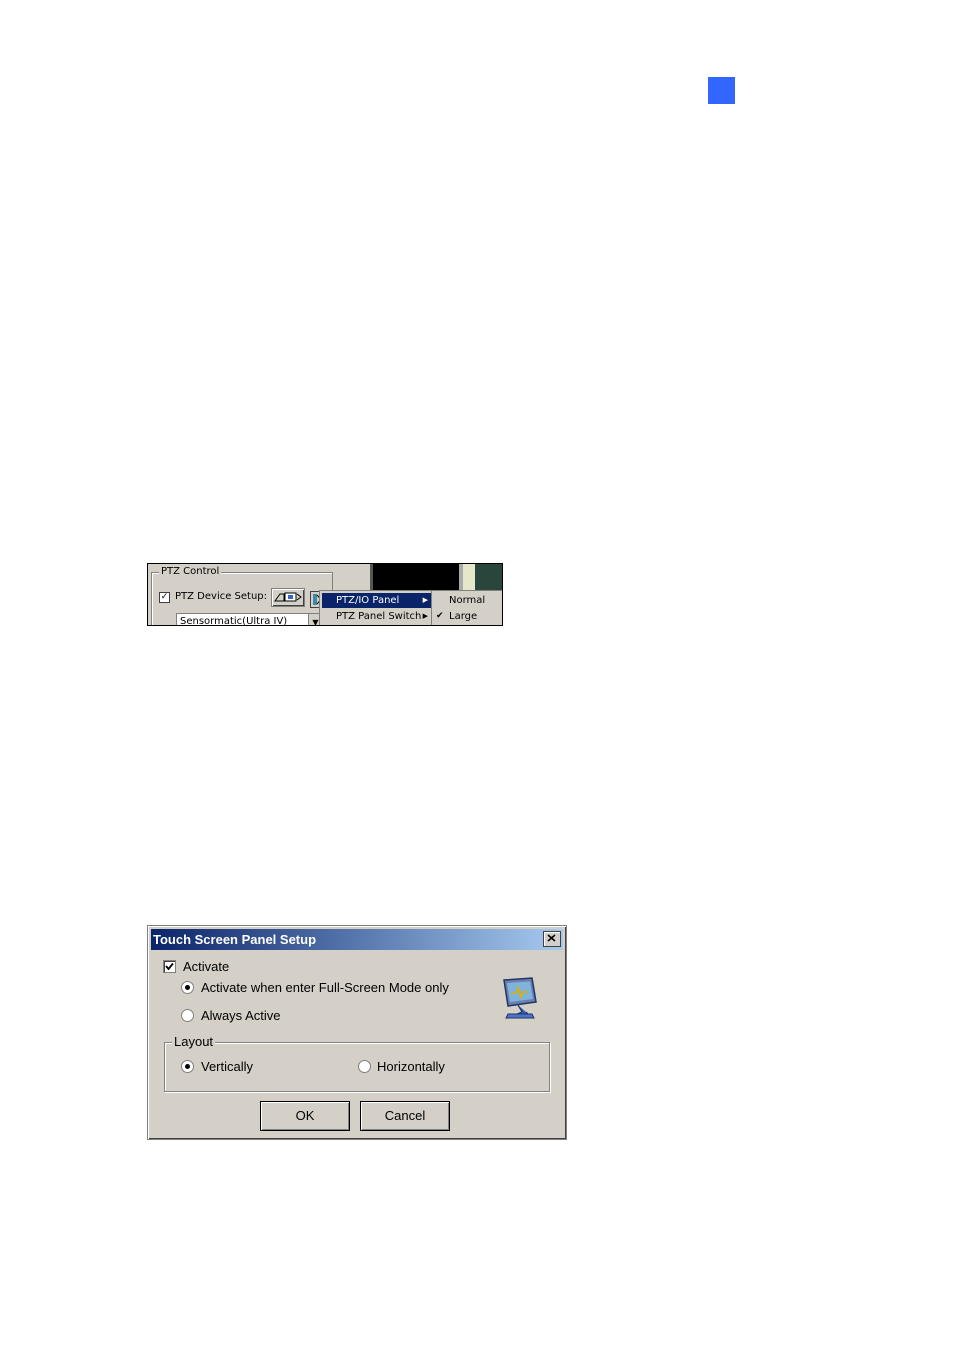 This screenshot has width=954, height=1350. I want to click on submenu-item-normal: Normal, so click(467, 600).